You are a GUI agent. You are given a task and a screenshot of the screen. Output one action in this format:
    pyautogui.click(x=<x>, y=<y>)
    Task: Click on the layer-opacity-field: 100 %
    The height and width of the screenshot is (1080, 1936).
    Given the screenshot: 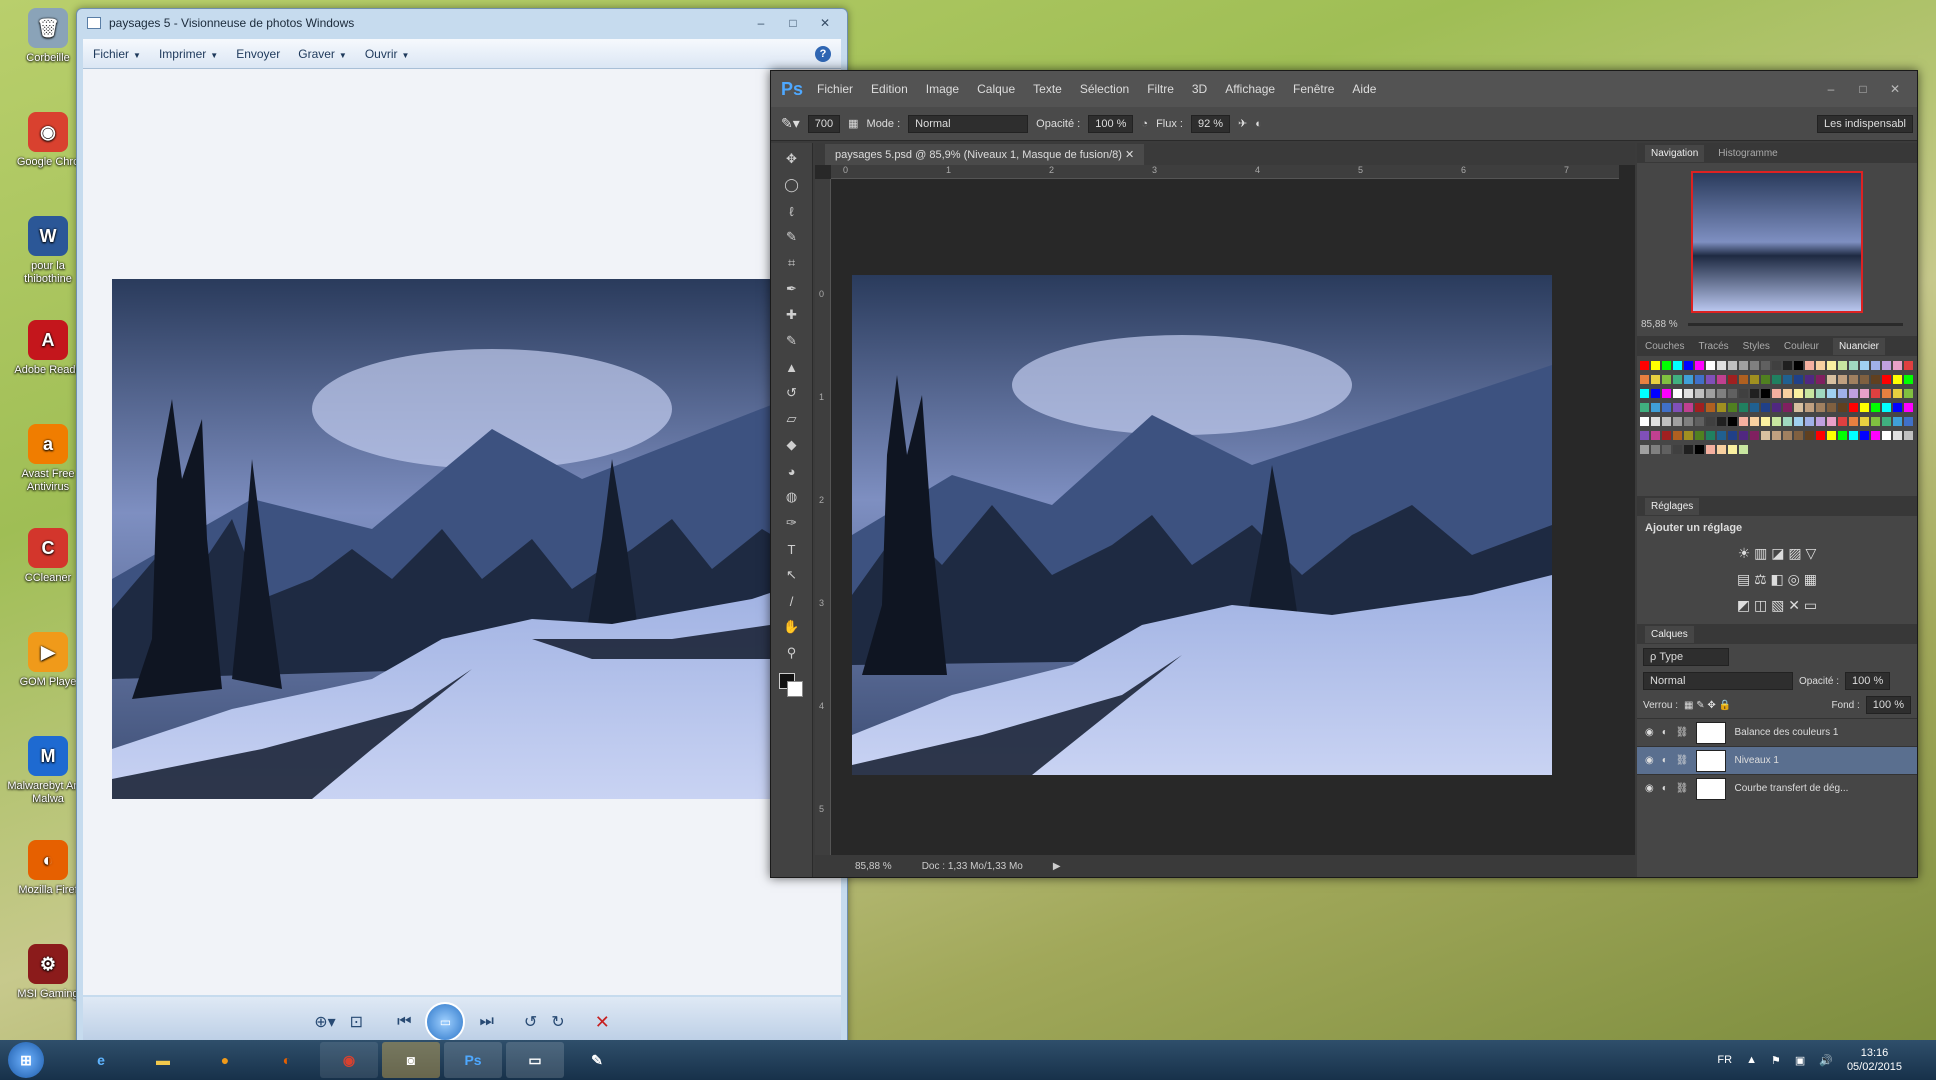 What is the action you would take?
    pyautogui.click(x=1868, y=681)
    